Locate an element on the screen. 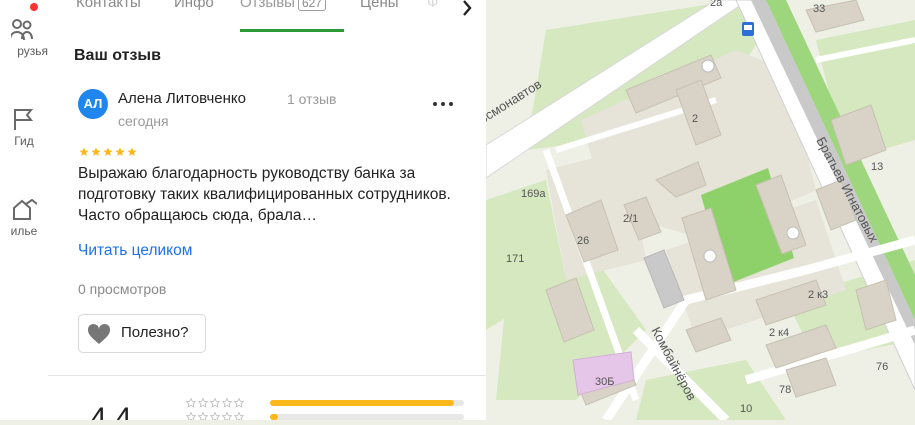  map-label: Братьев Игнатовых is located at coordinates (847, 189).